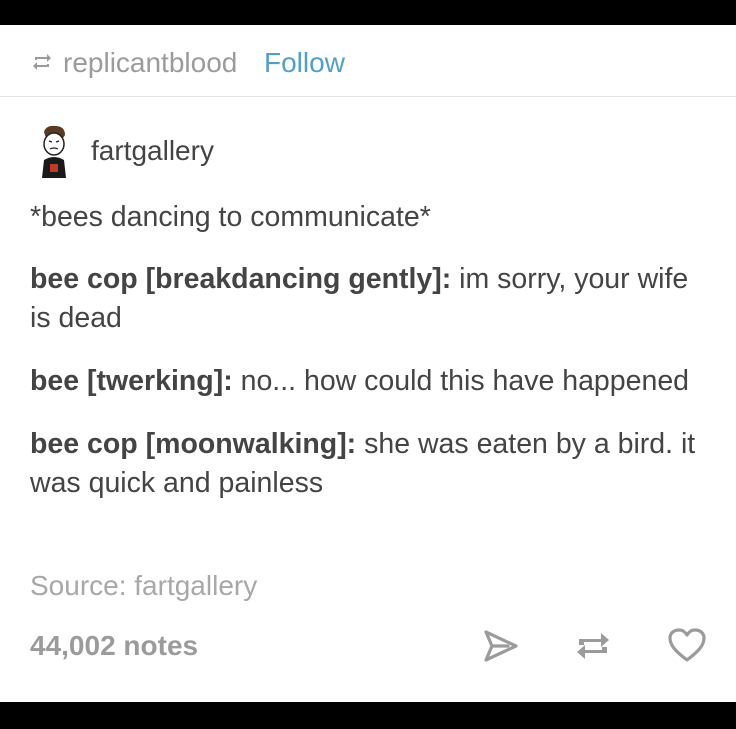 The width and height of the screenshot is (736, 729). What do you see at coordinates (143, 586) in the screenshot?
I see `post-source: Source: fartgallery` at bounding box center [143, 586].